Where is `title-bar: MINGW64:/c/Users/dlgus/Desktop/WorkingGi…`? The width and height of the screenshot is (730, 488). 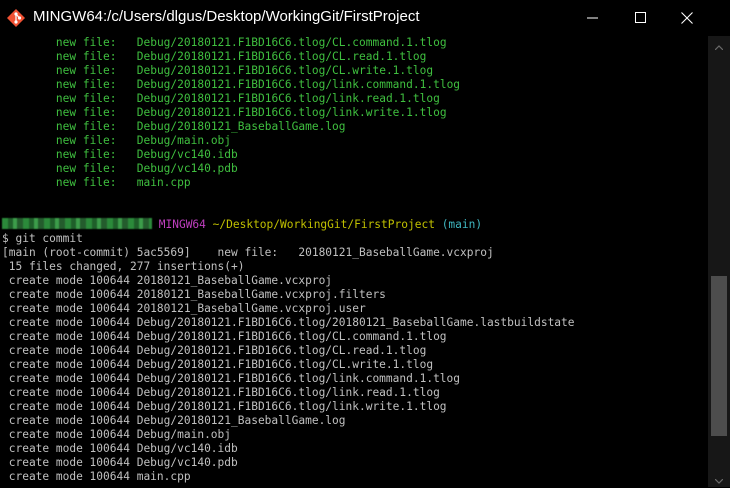
title-bar: MINGW64:/c/Users/dlgus/Desktop/WorkingGi… is located at coordinates (365, 18).